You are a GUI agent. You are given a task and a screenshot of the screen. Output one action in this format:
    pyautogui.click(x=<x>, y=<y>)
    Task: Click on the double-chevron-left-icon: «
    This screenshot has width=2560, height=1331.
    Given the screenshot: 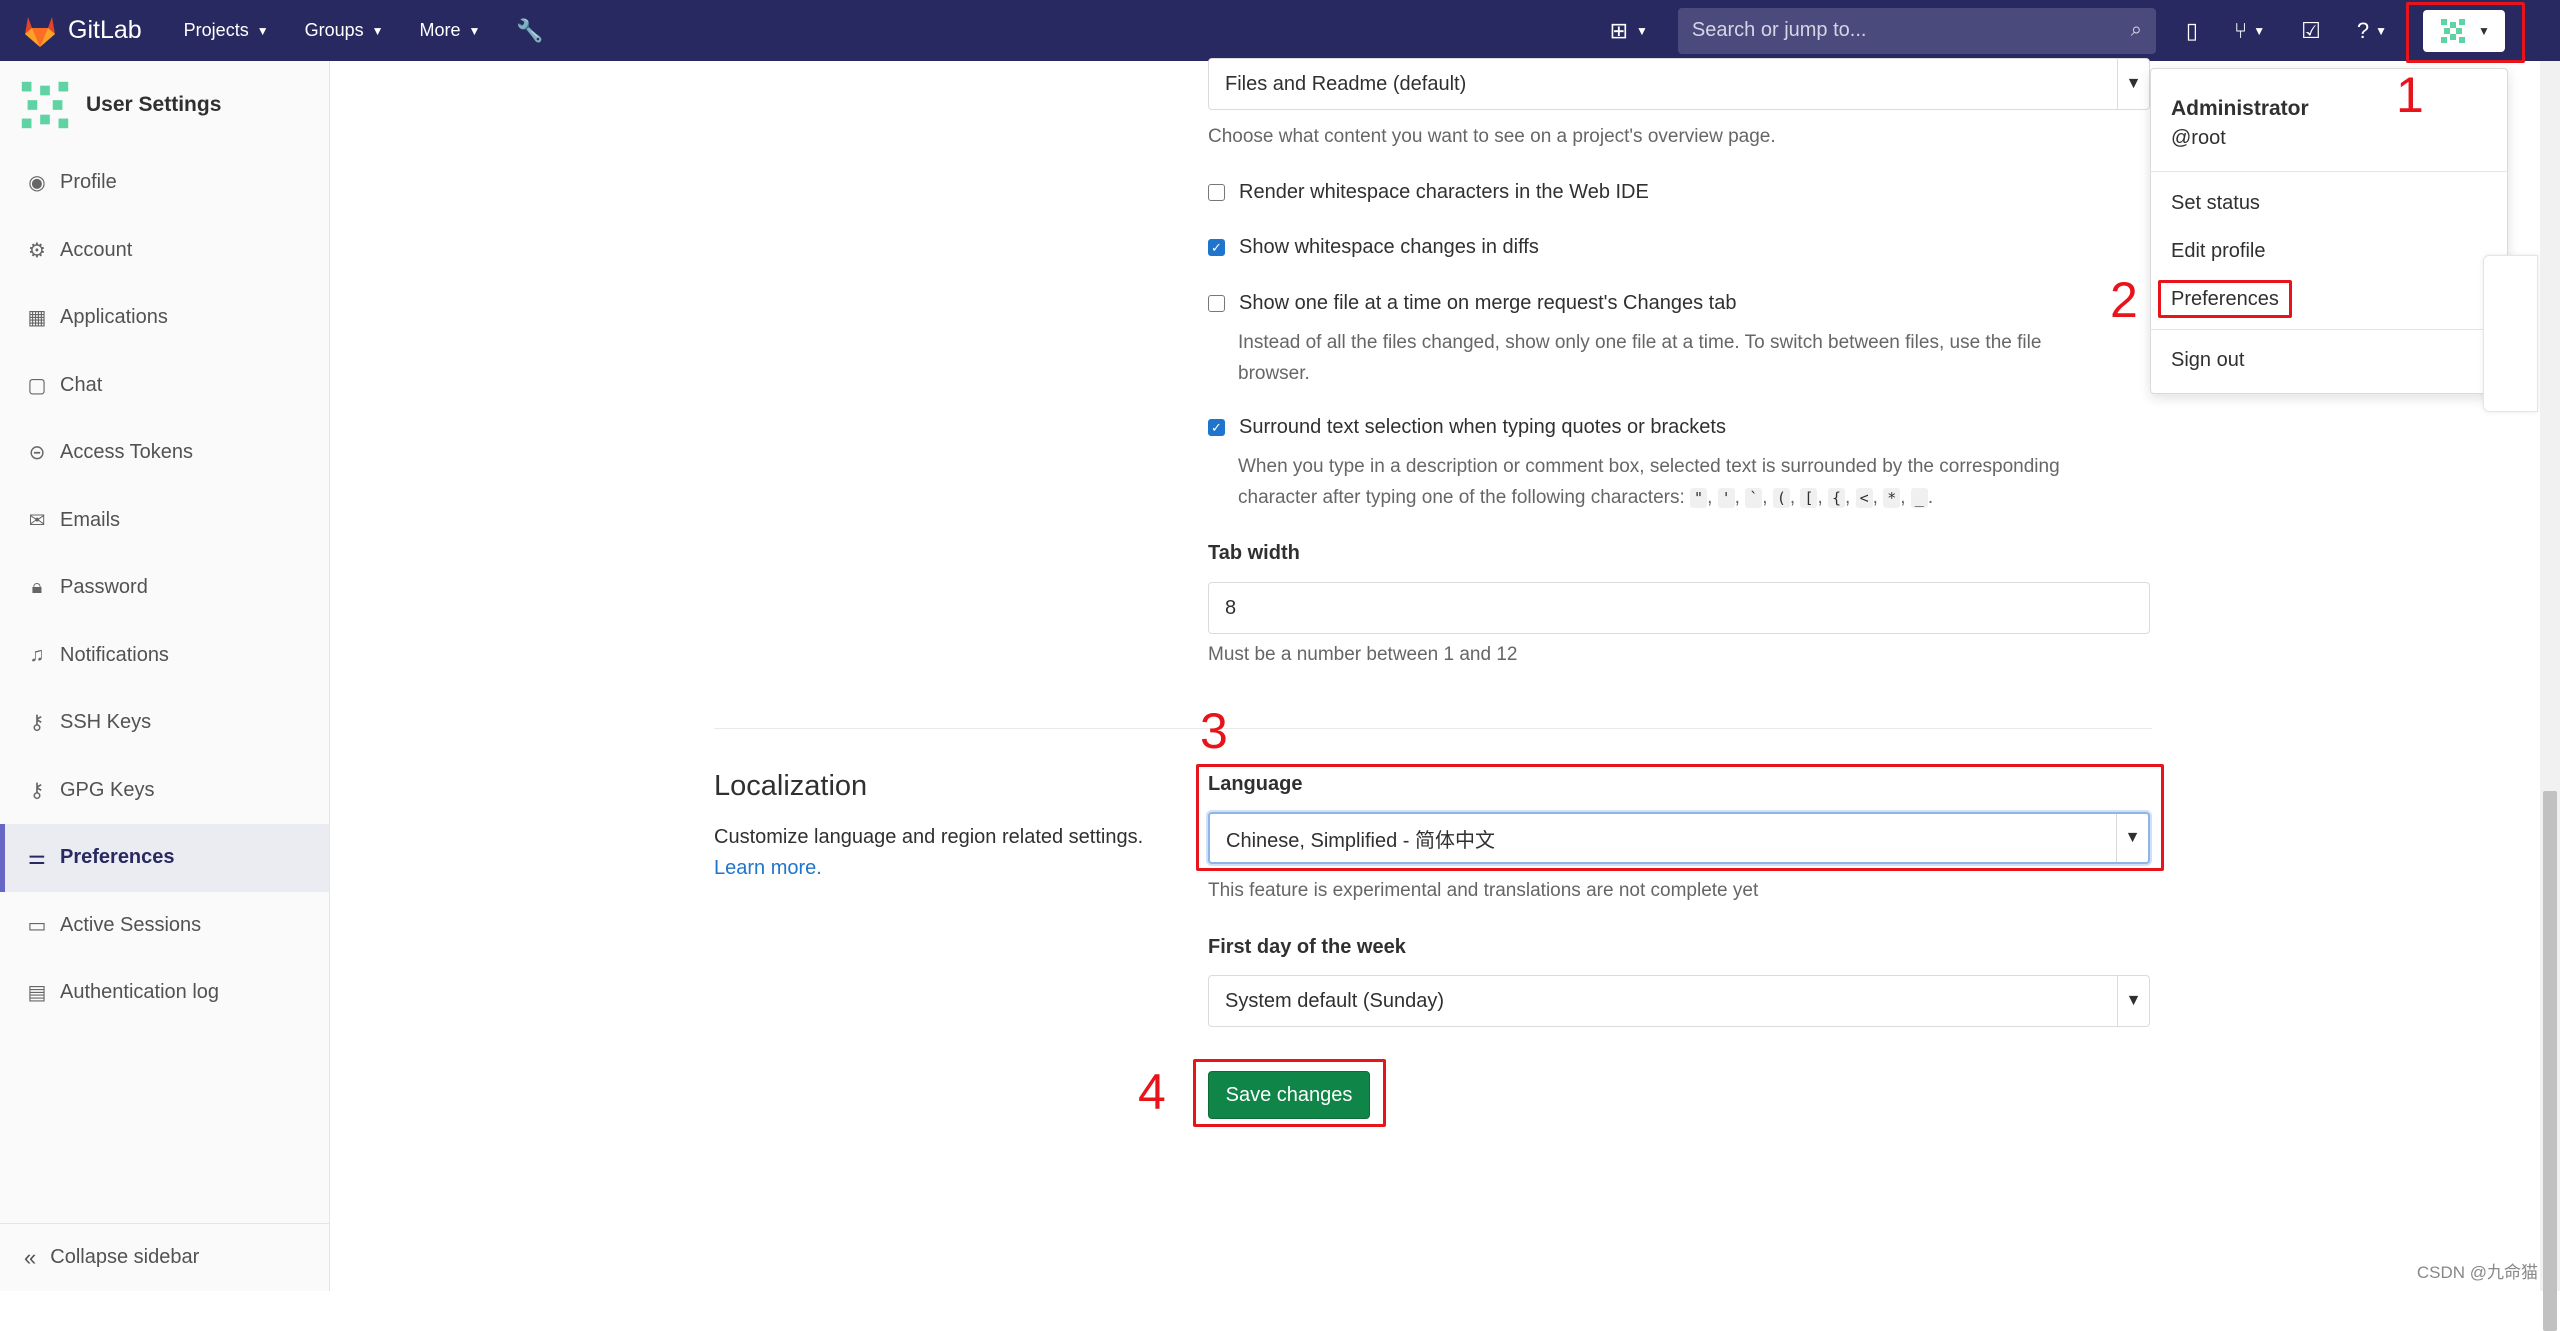 What is the action you would take?
    pyautogui.click(x=30, y=1257)
    